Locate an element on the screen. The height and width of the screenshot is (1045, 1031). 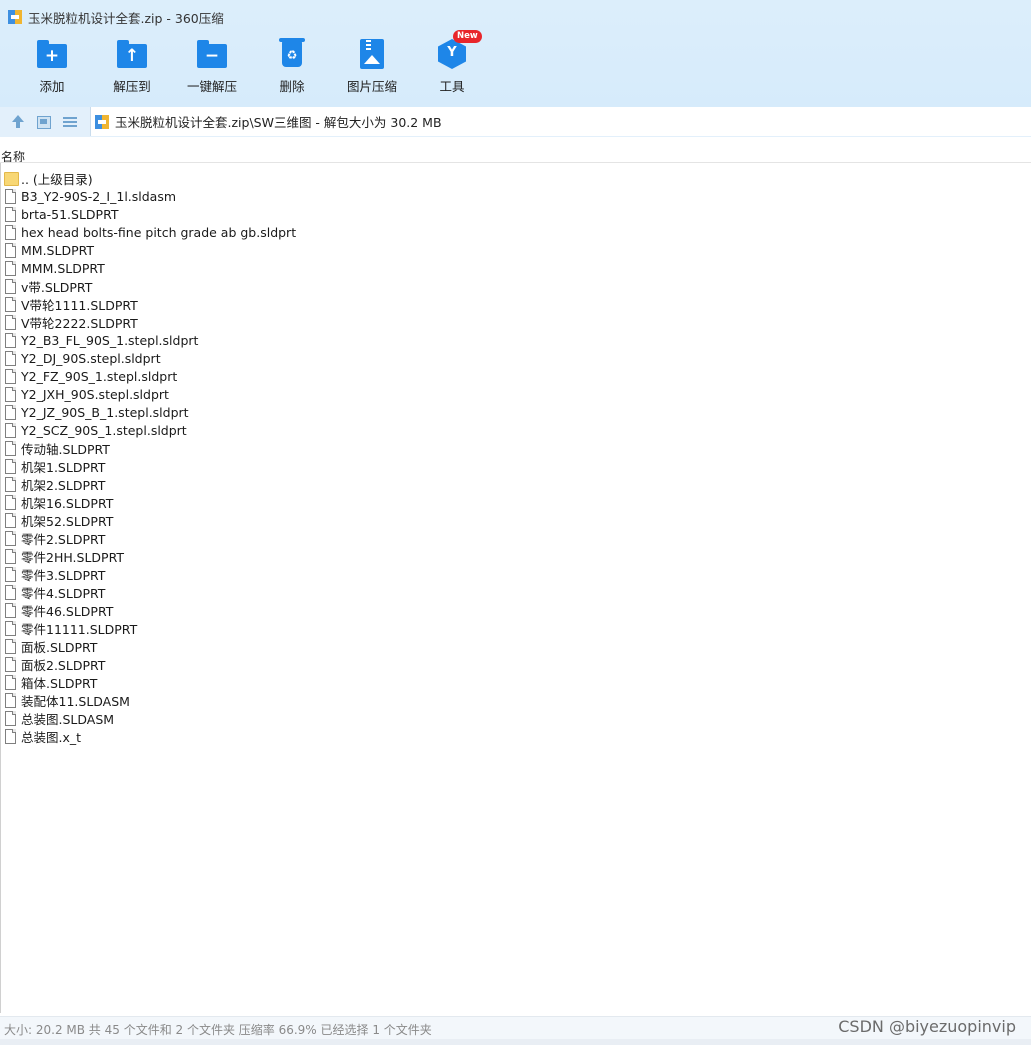
tools-icon: Y New is located at coordinates (458, 50).